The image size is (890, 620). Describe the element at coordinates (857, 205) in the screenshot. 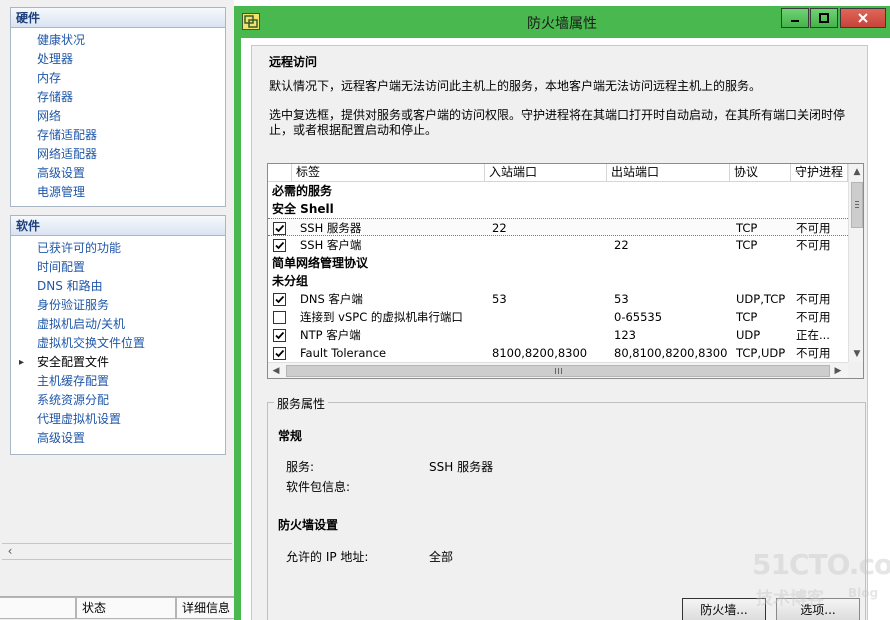

I see `vertical-scroll-thumb` at that location.